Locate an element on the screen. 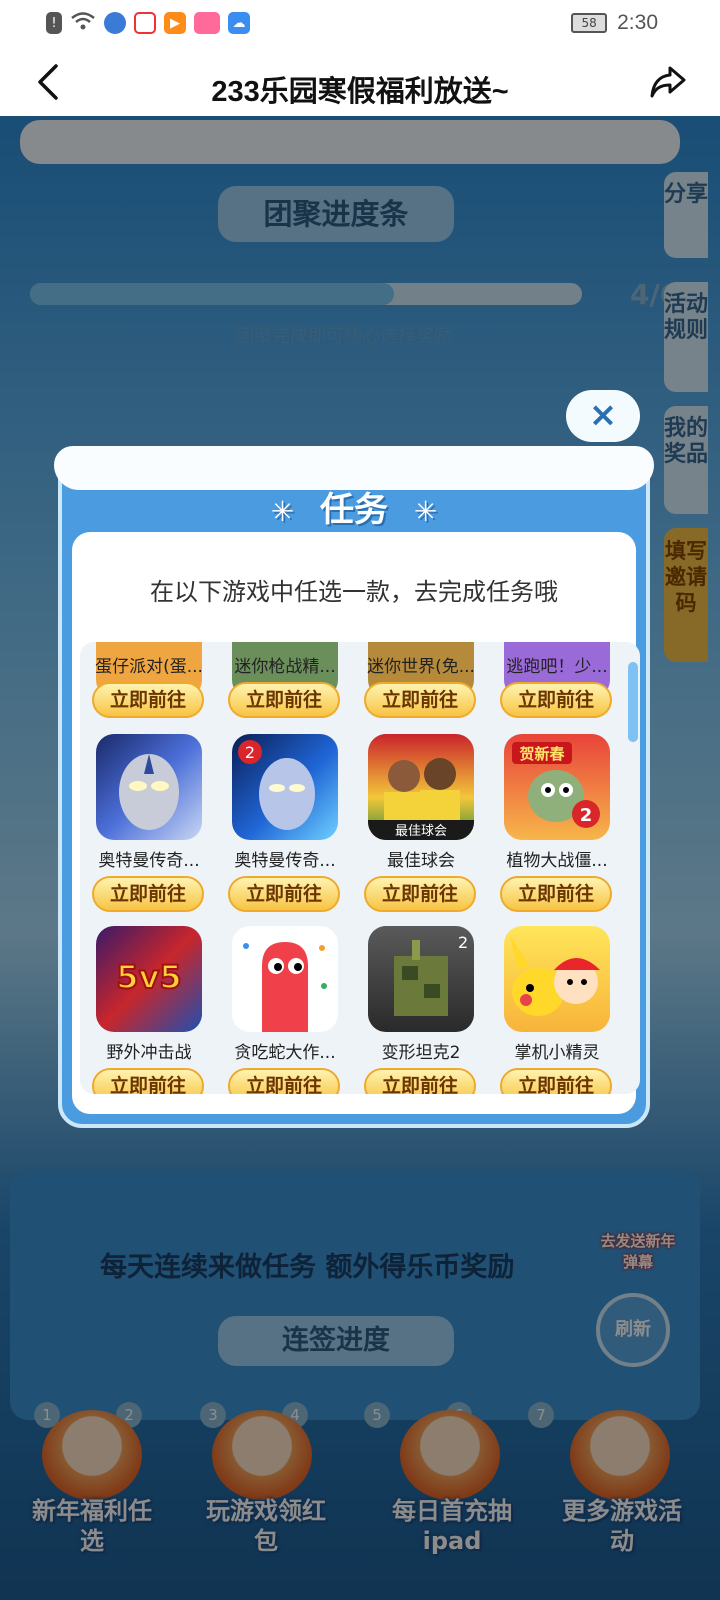 The height and width of the screenshot is (1600, 720). modal-instruction: 在以下游戏中任选一款，去完成任务哦 is located at coordinates (354, 592).